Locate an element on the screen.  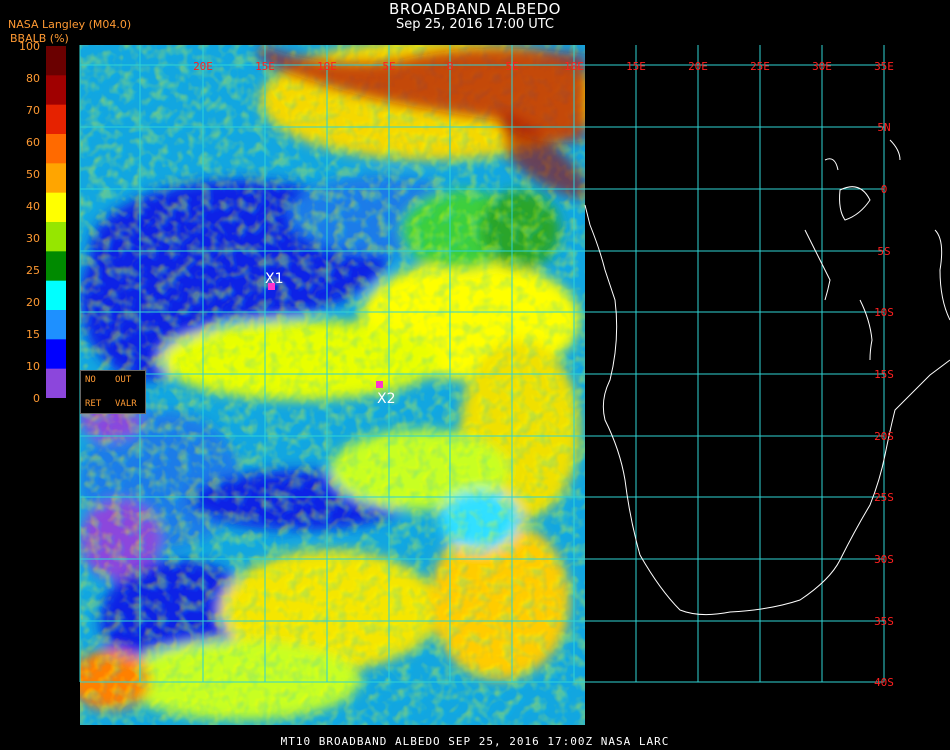
longitude-label: 25E is located at coordinates (760, 66).